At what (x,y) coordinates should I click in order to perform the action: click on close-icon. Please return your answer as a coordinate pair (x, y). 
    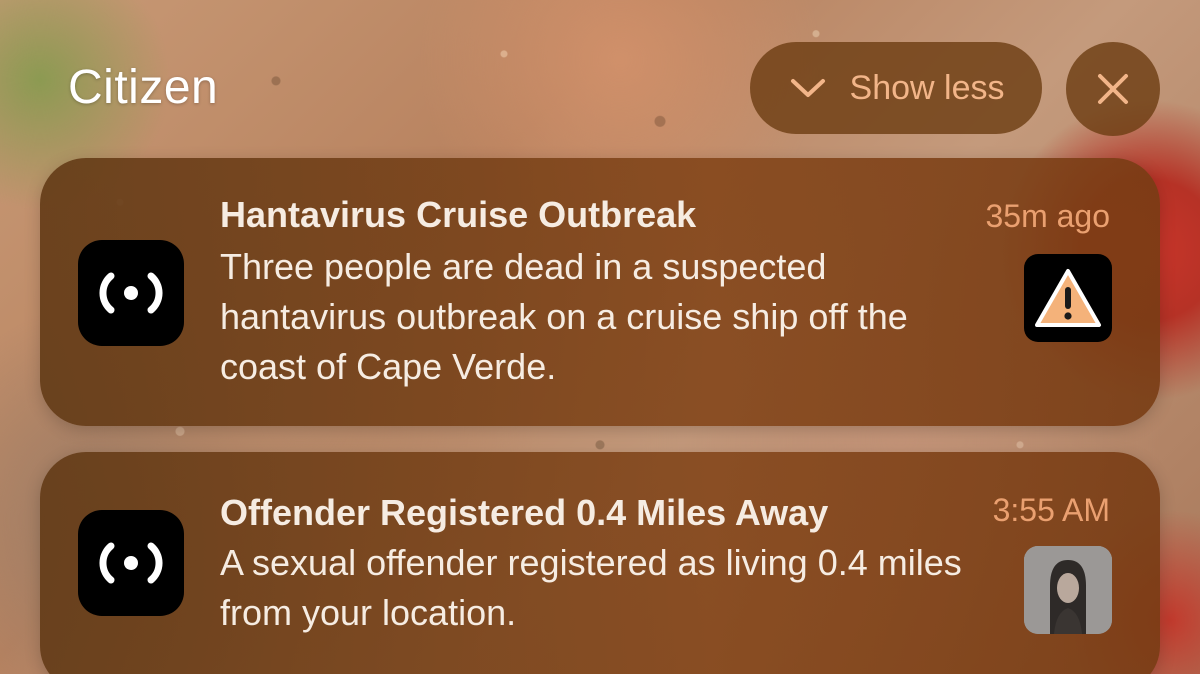
    Looking at the image, I should click on (1113, 89).